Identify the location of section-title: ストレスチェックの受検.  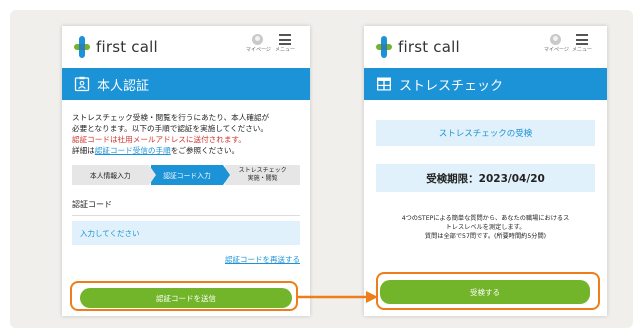
(485, 133).